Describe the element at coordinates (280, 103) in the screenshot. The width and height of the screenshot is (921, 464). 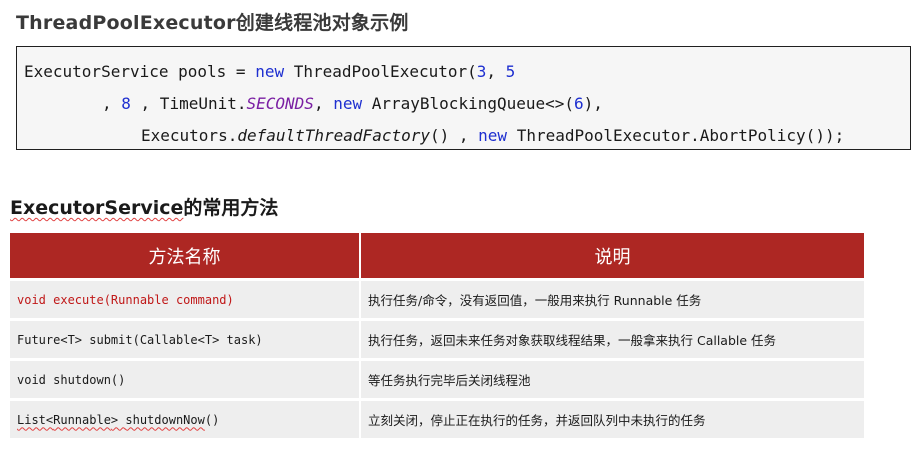
I see `code-constant: SECONDS` at that location.